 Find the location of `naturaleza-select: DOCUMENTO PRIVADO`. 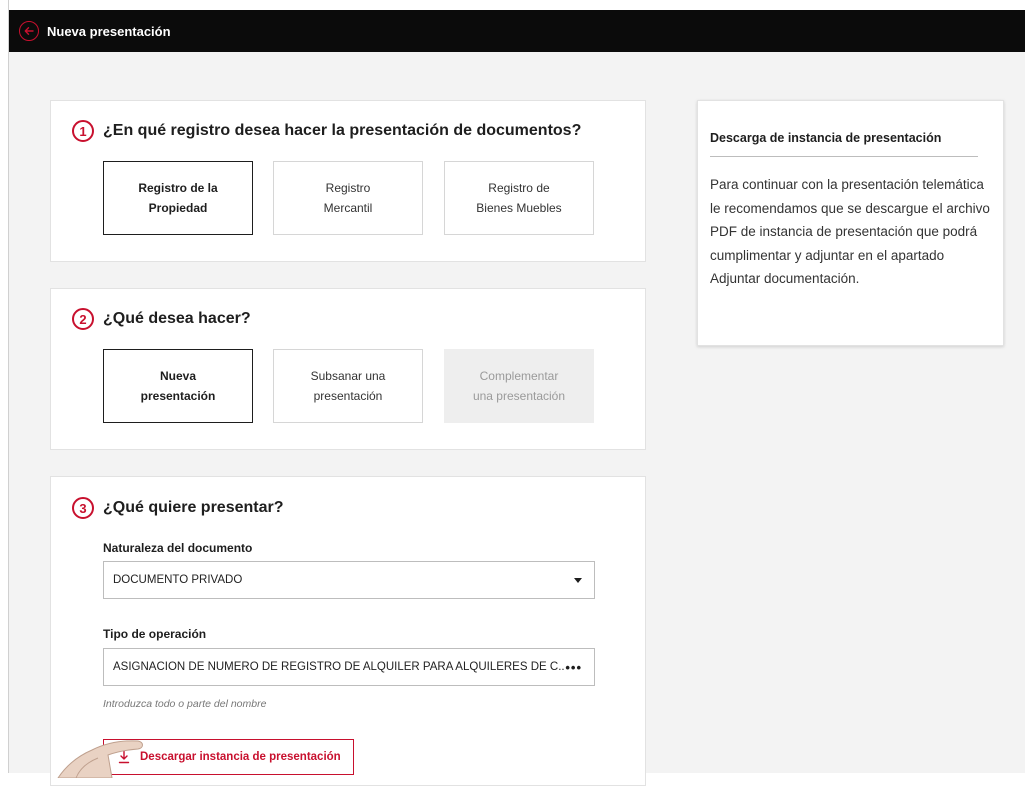

naturaleza-select: DOCUMENTO PRIVADO is located at coordinates (349, 580).